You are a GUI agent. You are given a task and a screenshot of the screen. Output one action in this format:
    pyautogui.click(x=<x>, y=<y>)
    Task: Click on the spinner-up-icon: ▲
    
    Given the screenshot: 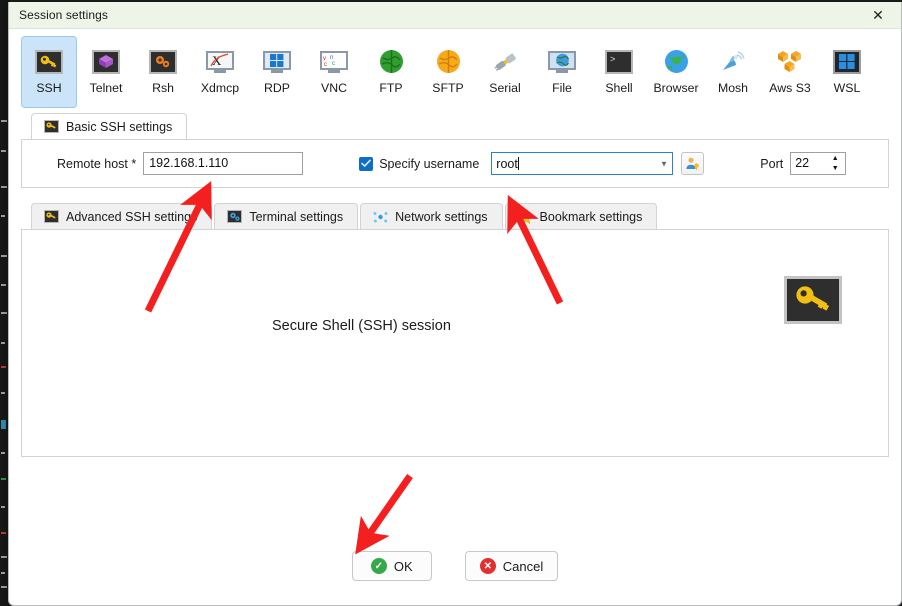 What is the action you would take?
    pyautogui.click(x=835, y=158)
    